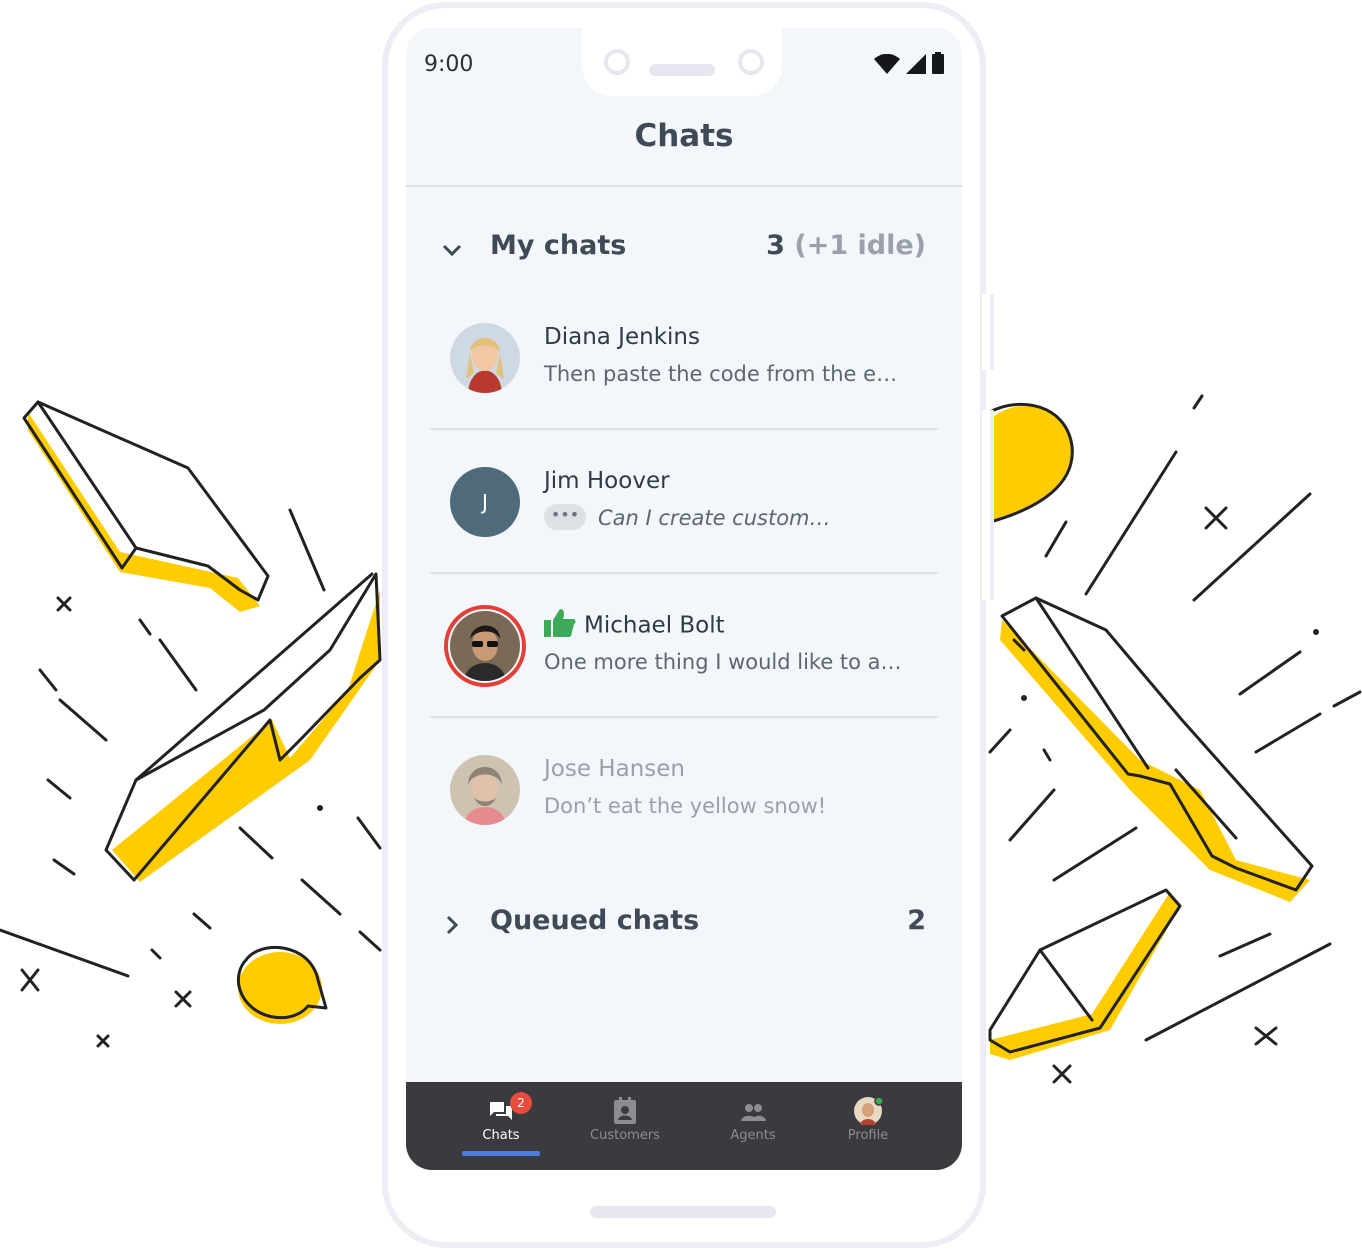  Describe the element at coordinates (607, 481) in the screenshot. I see `chat-name: Jim Hoover` at that location.